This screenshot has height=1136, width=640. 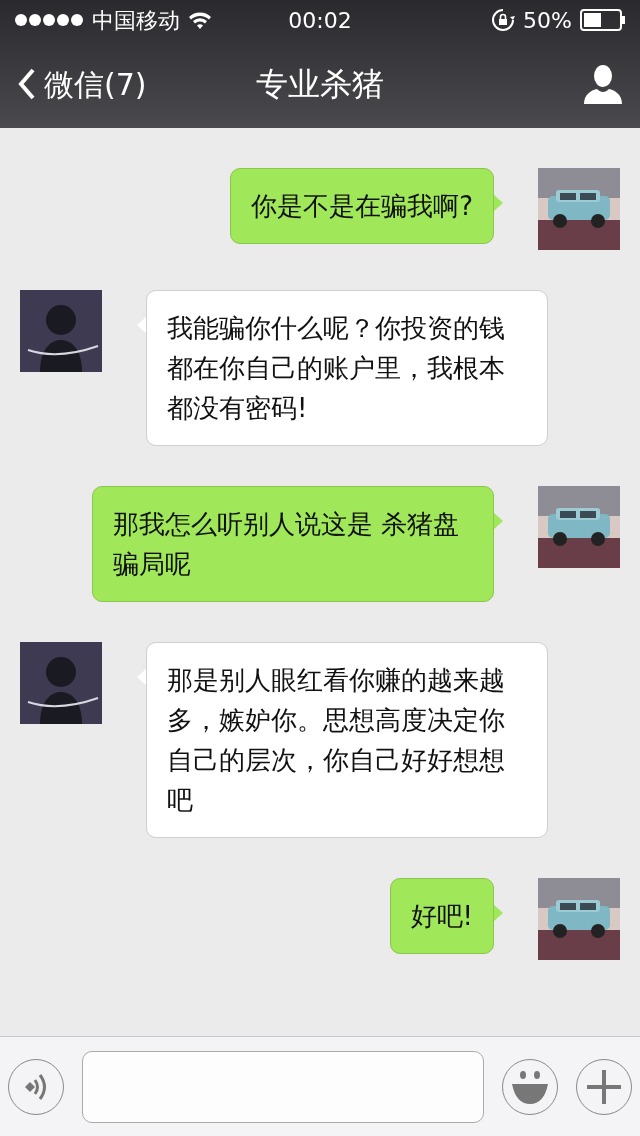 What do you see at coordinates (283, 1086) in the screenshot?
I see `message-input` at bounding box center [283, 1086].